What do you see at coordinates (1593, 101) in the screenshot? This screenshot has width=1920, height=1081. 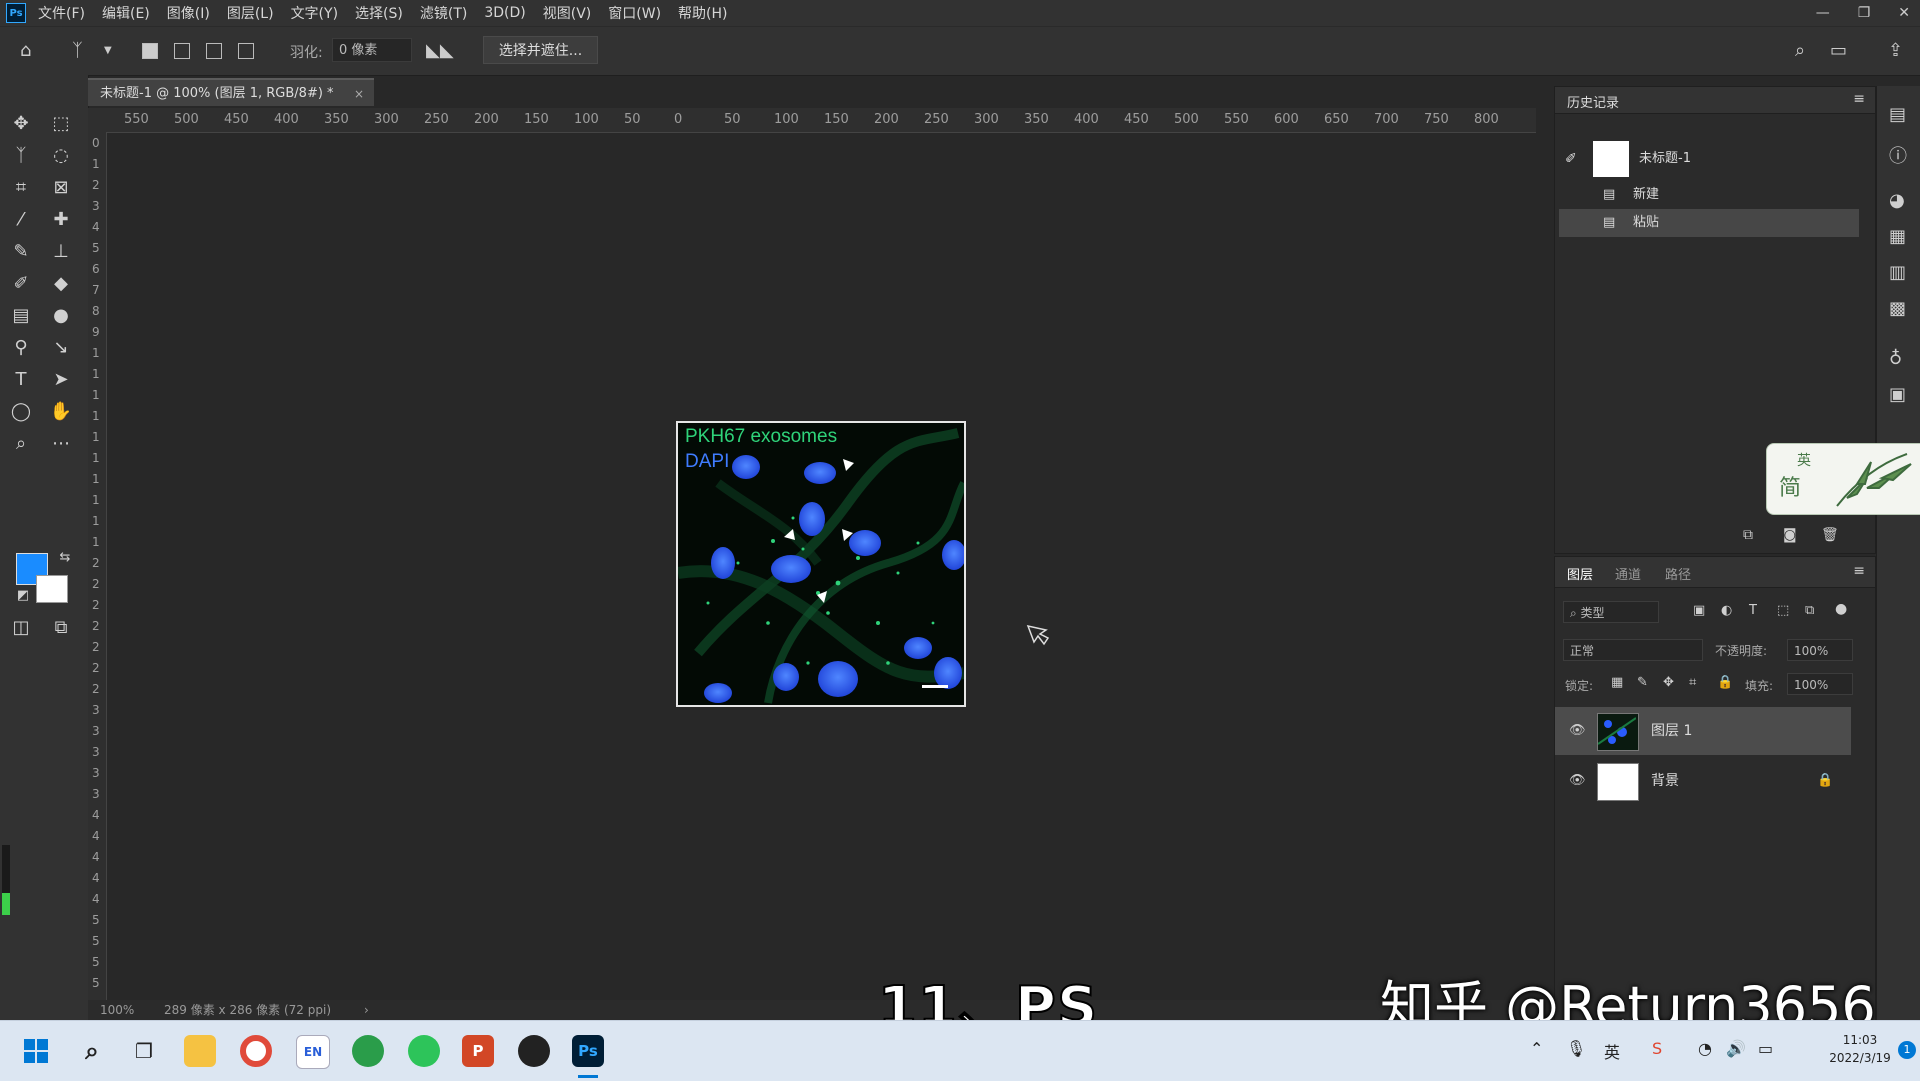 I see `tab-history: 历史记录` at bounding box center [1593, 101].